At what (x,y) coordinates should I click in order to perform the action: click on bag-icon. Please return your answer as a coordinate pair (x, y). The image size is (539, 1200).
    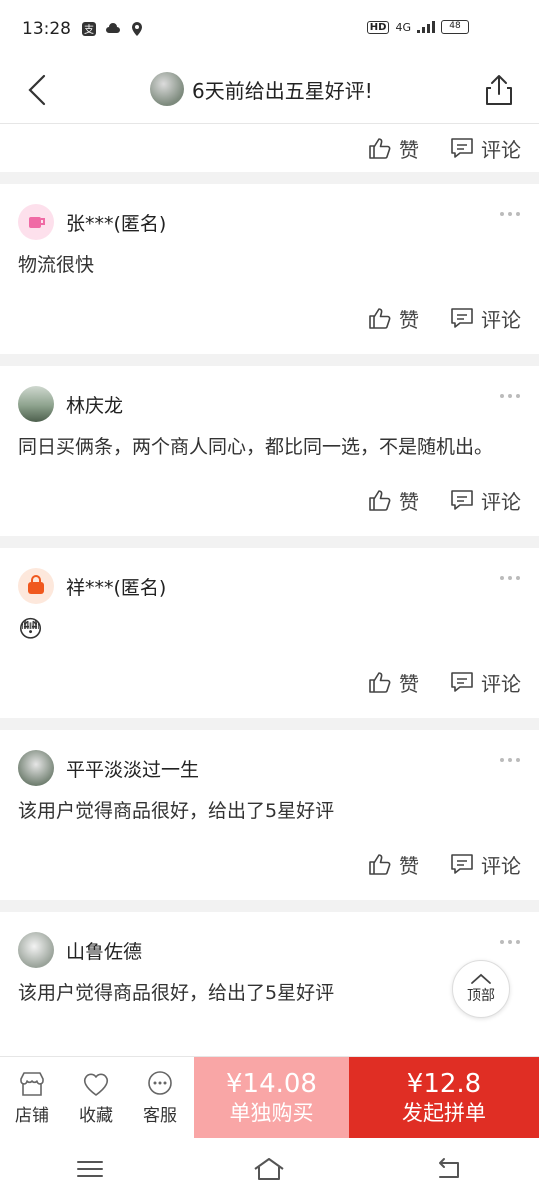
    Looking at the image, I should click on (36, 584).